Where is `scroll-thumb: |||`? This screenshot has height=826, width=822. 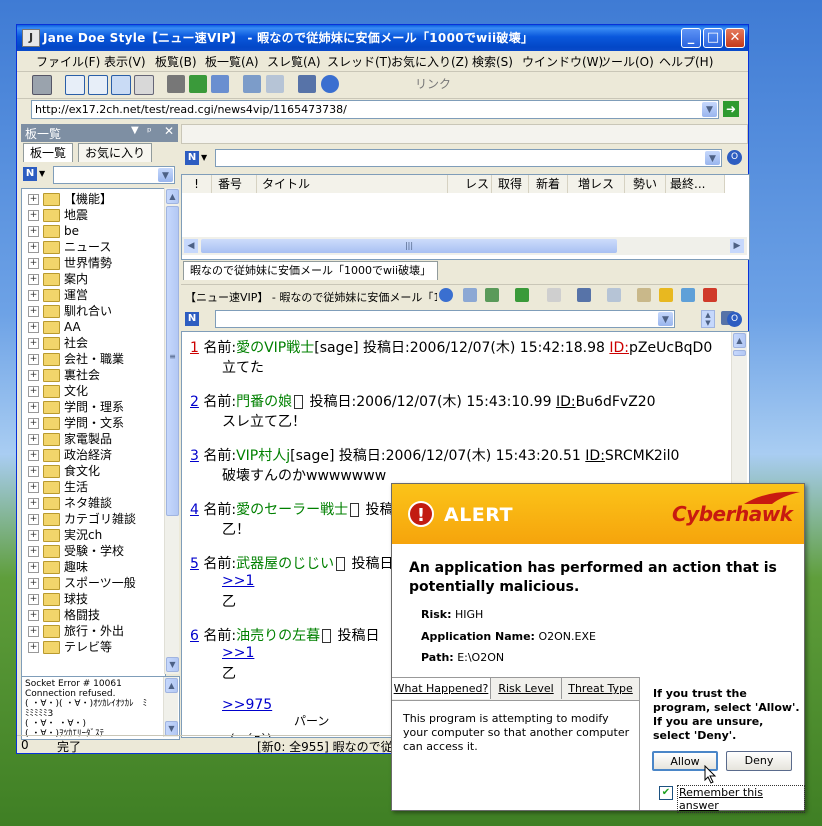
scroll-thumb: ||| is located at coordinates (409, 246).